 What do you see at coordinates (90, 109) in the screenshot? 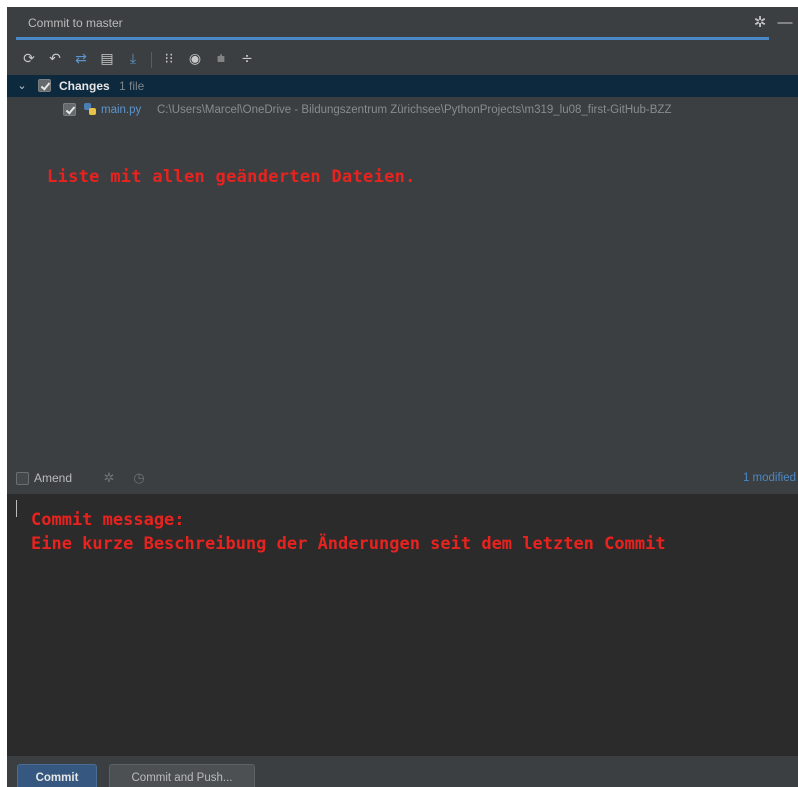
I see `python-file-icon` at bounding box center [90, 109].